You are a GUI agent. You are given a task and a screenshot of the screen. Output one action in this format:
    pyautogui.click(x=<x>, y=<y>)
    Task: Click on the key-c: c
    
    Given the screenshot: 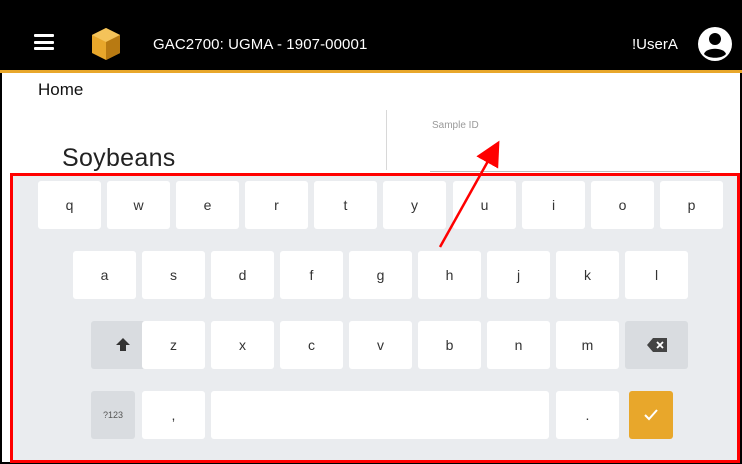 What is the action you would take?
    pyautogui.click(x=311, y=345)
    